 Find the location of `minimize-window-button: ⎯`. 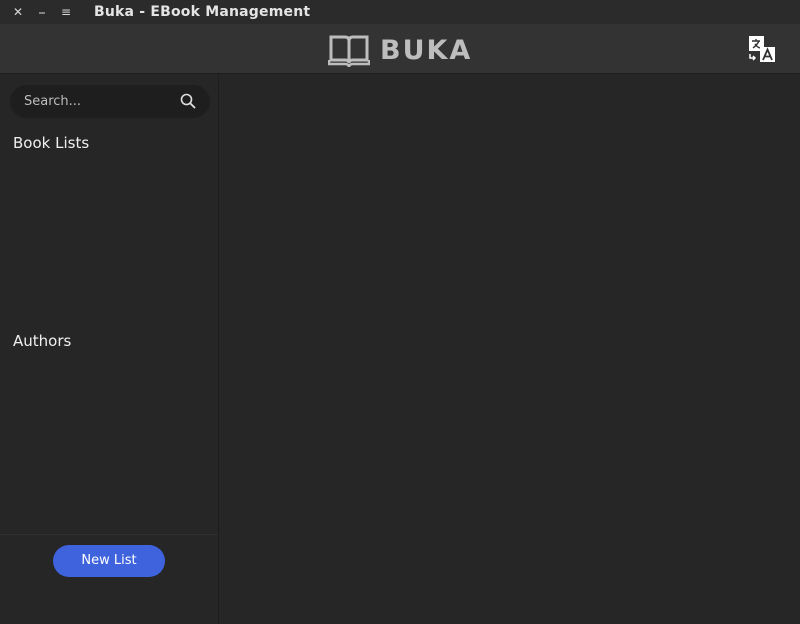

minimize-window-button: ⎯ is located at coordinates (42, 12).